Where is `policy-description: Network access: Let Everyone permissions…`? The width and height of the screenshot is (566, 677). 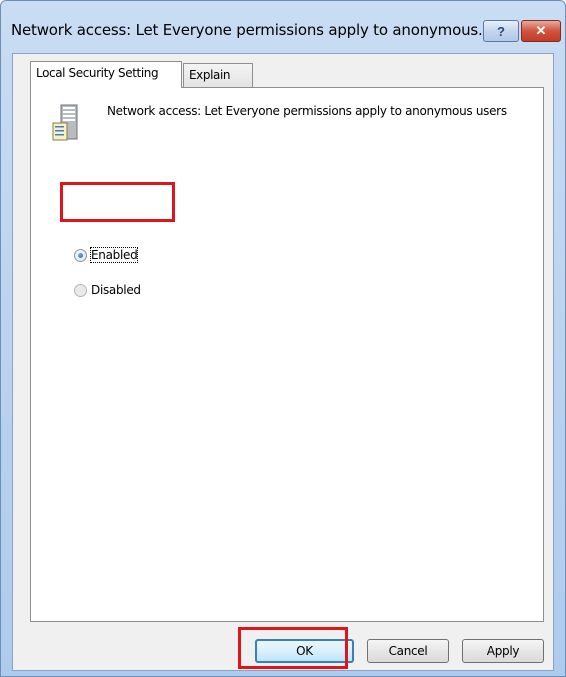
policy-description: Network access: Let Everyone permissions… is located at coordinates (307, 111).